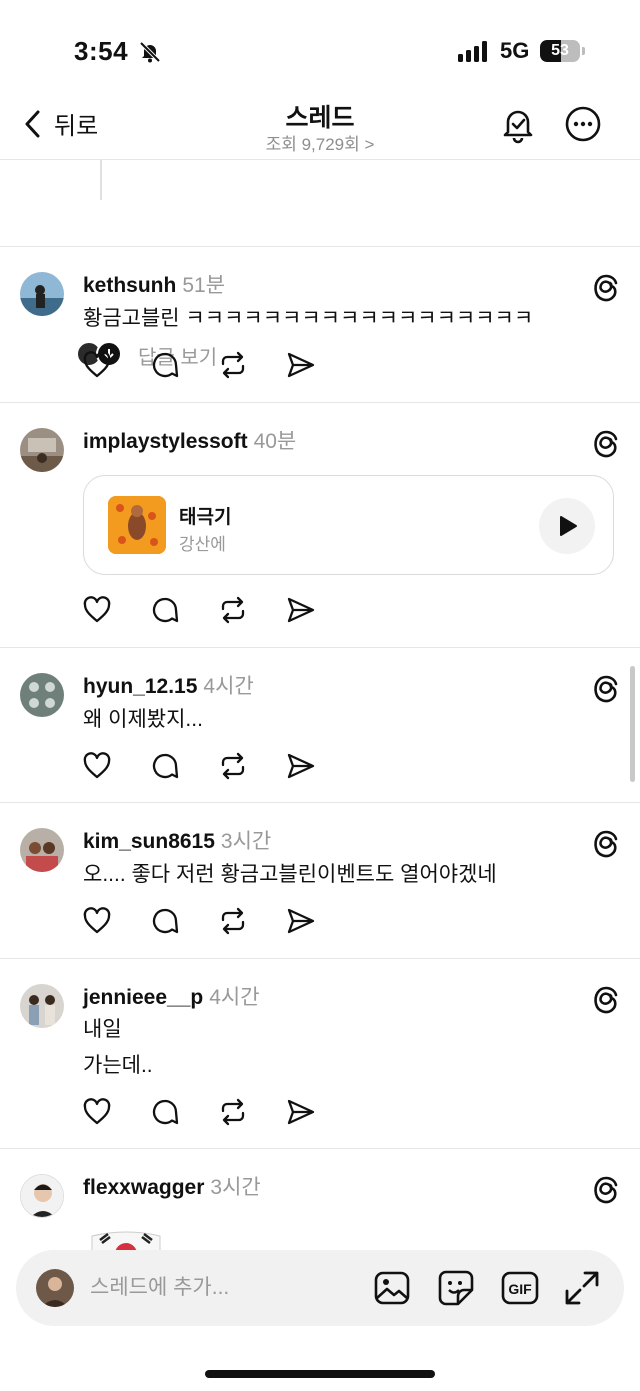 The height and width of the screenshot is (1391, 640). What do you see at coordinates (320, 142) in the screenshot?
I see `view-count: 조회 9,729회 >` at bounding box center [320, 142].